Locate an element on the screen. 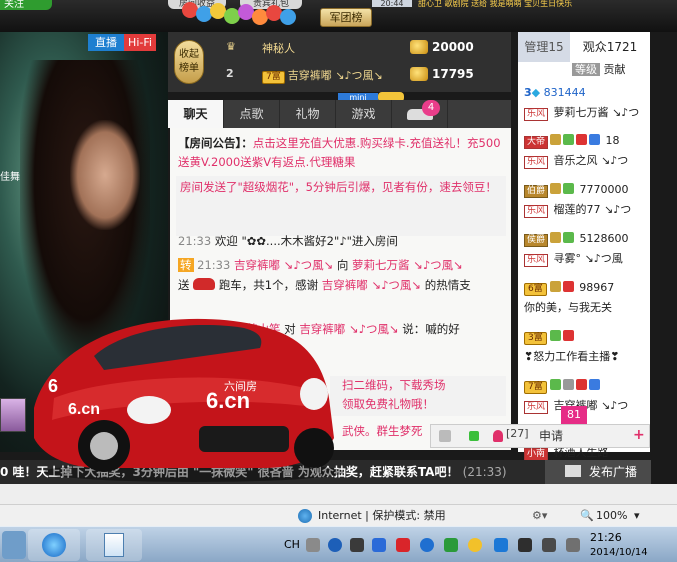  sort-contribution: 贡献 is located at coordinates (615, 69).